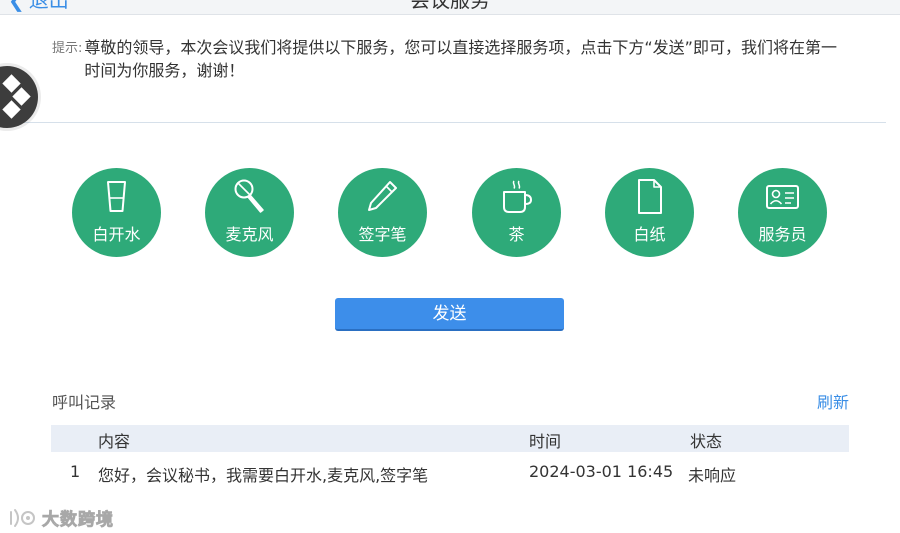 The height and width of the screenshot is (533, 900). Describe the element at coordinates (712, 475) in the screenshot. I see `row-status: 未响应` at that location.